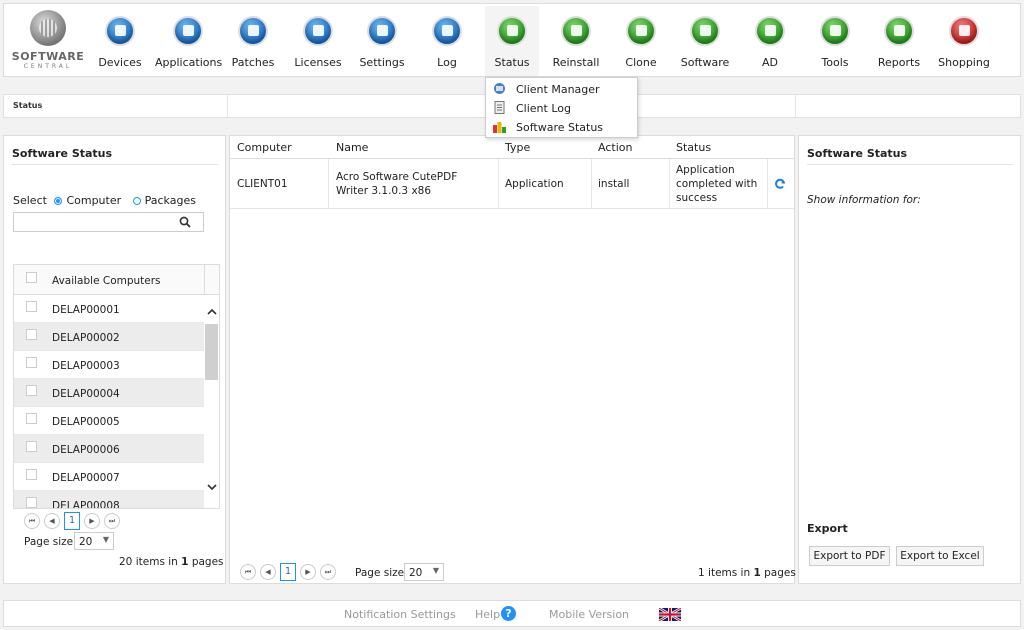 The width and height of the screenshot is (1024, 630). Describe the element at coordinates (318, 41) in the screenshot. I see `nav-licenses: Licenses` at that location.